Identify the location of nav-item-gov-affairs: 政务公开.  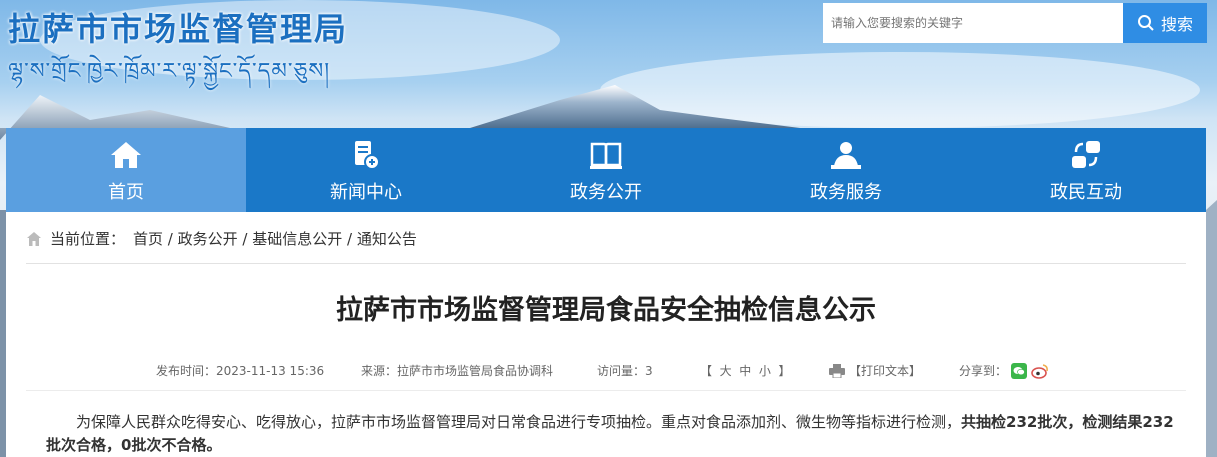
(606, 170).